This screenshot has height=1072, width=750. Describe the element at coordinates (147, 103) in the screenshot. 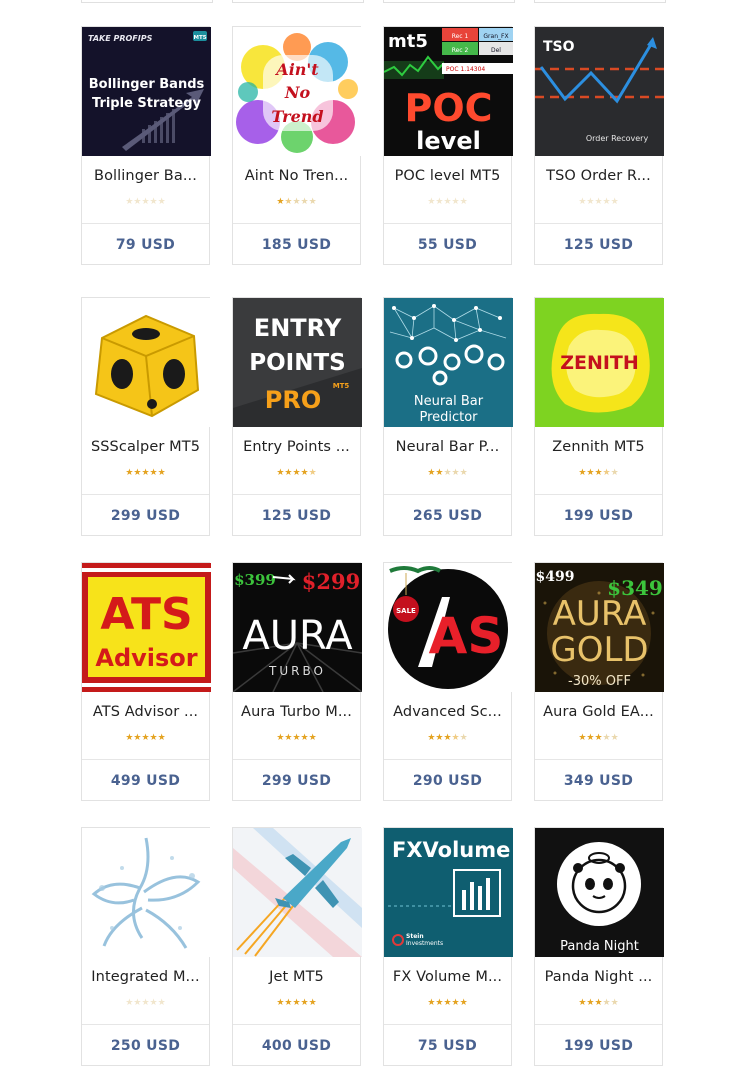

I see `svg-text: Triple Strategy` at that location.